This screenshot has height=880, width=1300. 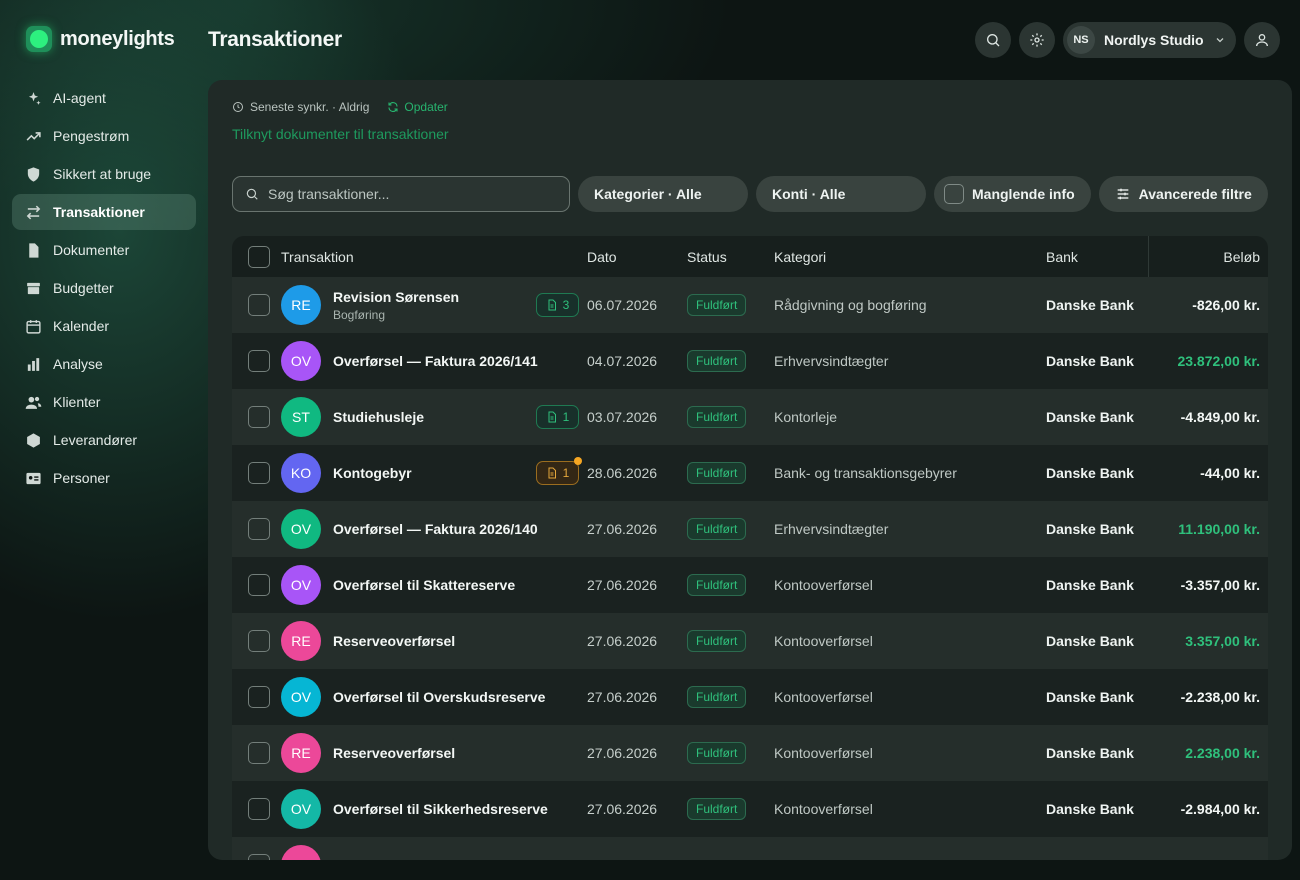 What do you see at coordinates (1097, 257) in the screenshot?
I see `header-bank: Bank` at bounding box center [1097, 257].